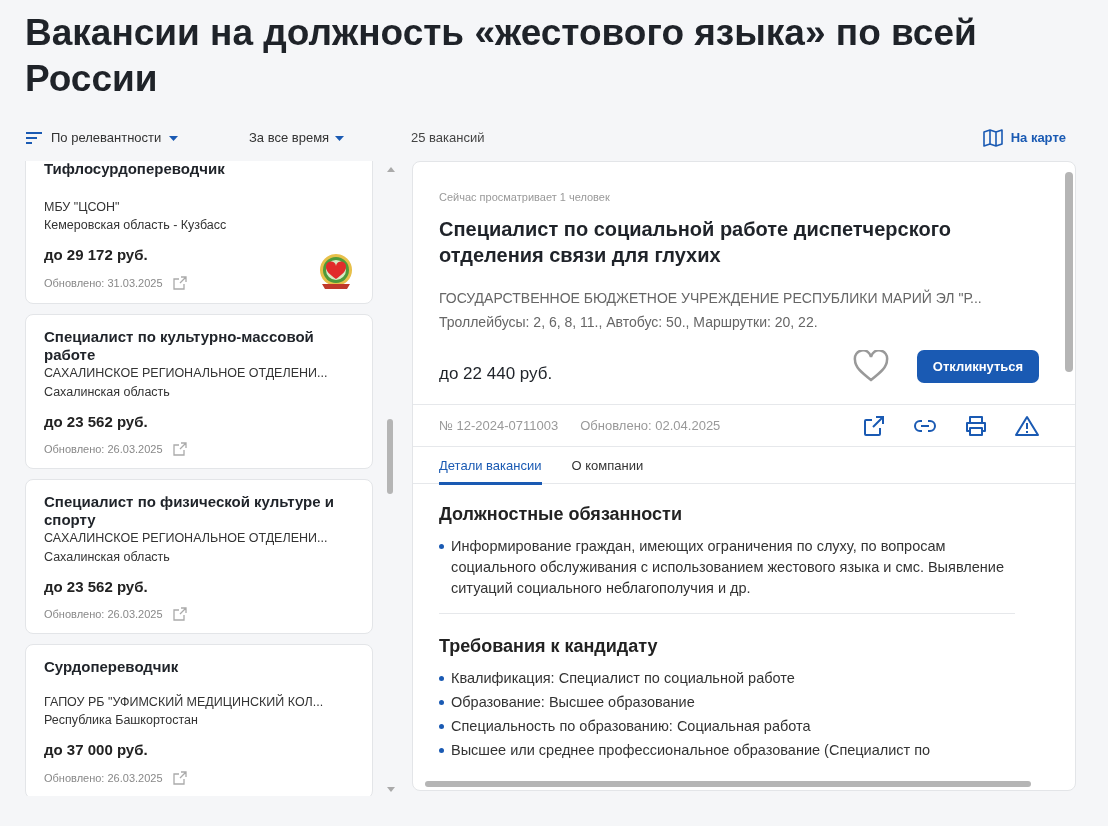 The image size is (1108, 826). What do you see at coordinates (179, 346) in the screenshot?
I see `vacancy-title: Специалист по культурно-массовой работе` at bounding box center [179, 346].